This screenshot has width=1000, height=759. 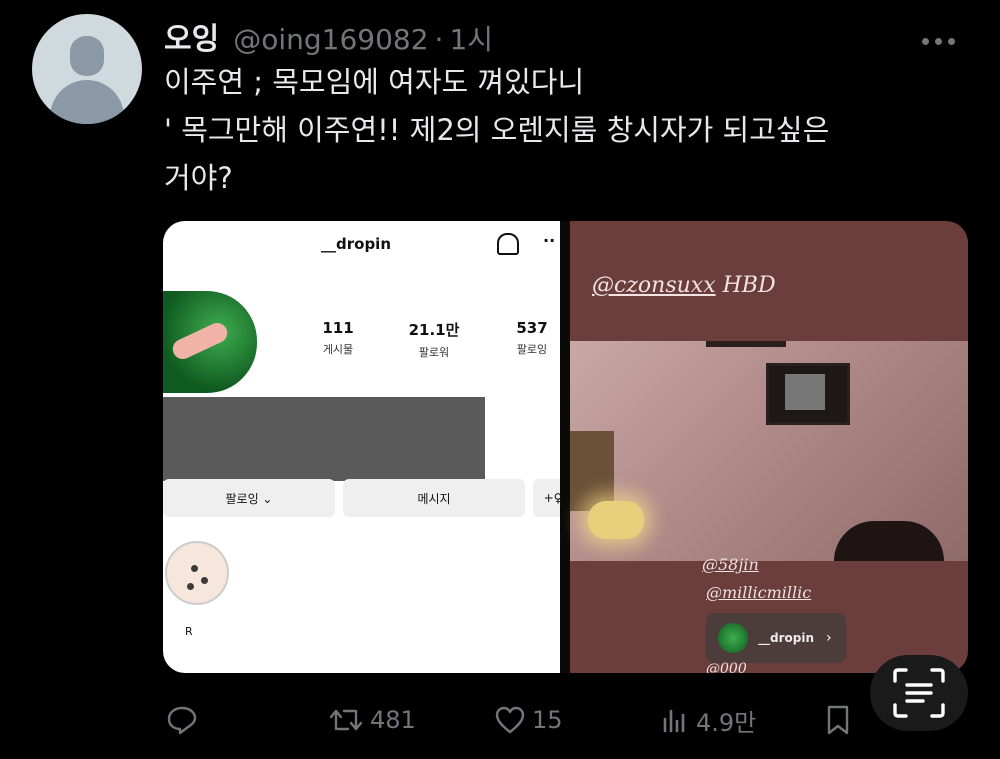 What do you see at coordinates (510, 720) in the screenshot?
I see `heart-icon` at bounding box center [510, 720].